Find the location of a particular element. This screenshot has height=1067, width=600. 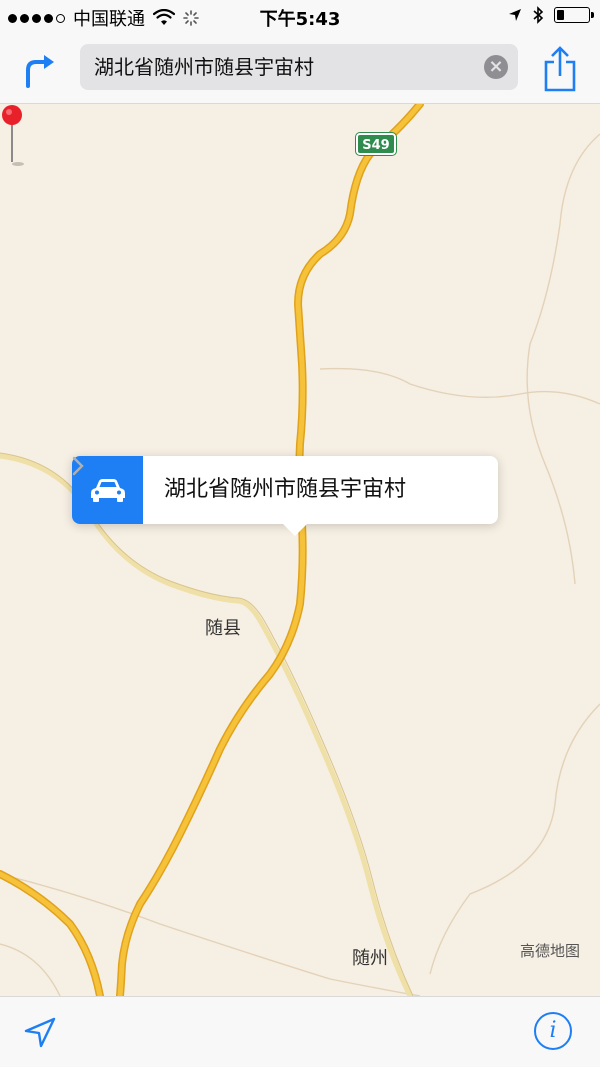

location-services-icon is located at coordinates (515, 15).